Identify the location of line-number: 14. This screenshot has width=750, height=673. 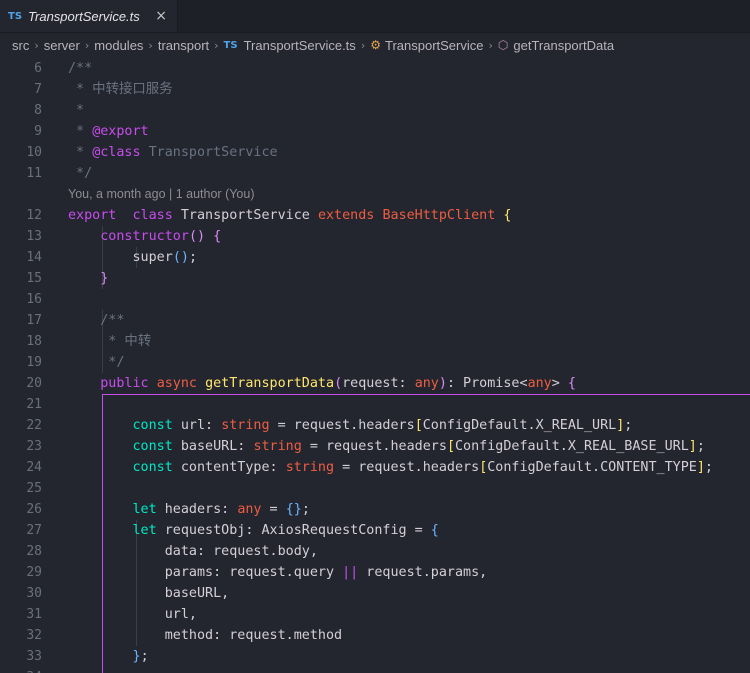
(34, 257).